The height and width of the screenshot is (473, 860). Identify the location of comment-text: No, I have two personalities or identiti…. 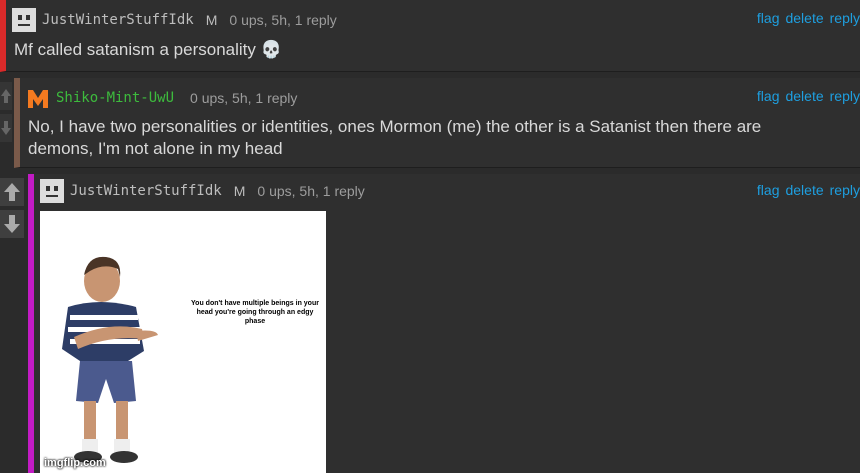
(394, 138).